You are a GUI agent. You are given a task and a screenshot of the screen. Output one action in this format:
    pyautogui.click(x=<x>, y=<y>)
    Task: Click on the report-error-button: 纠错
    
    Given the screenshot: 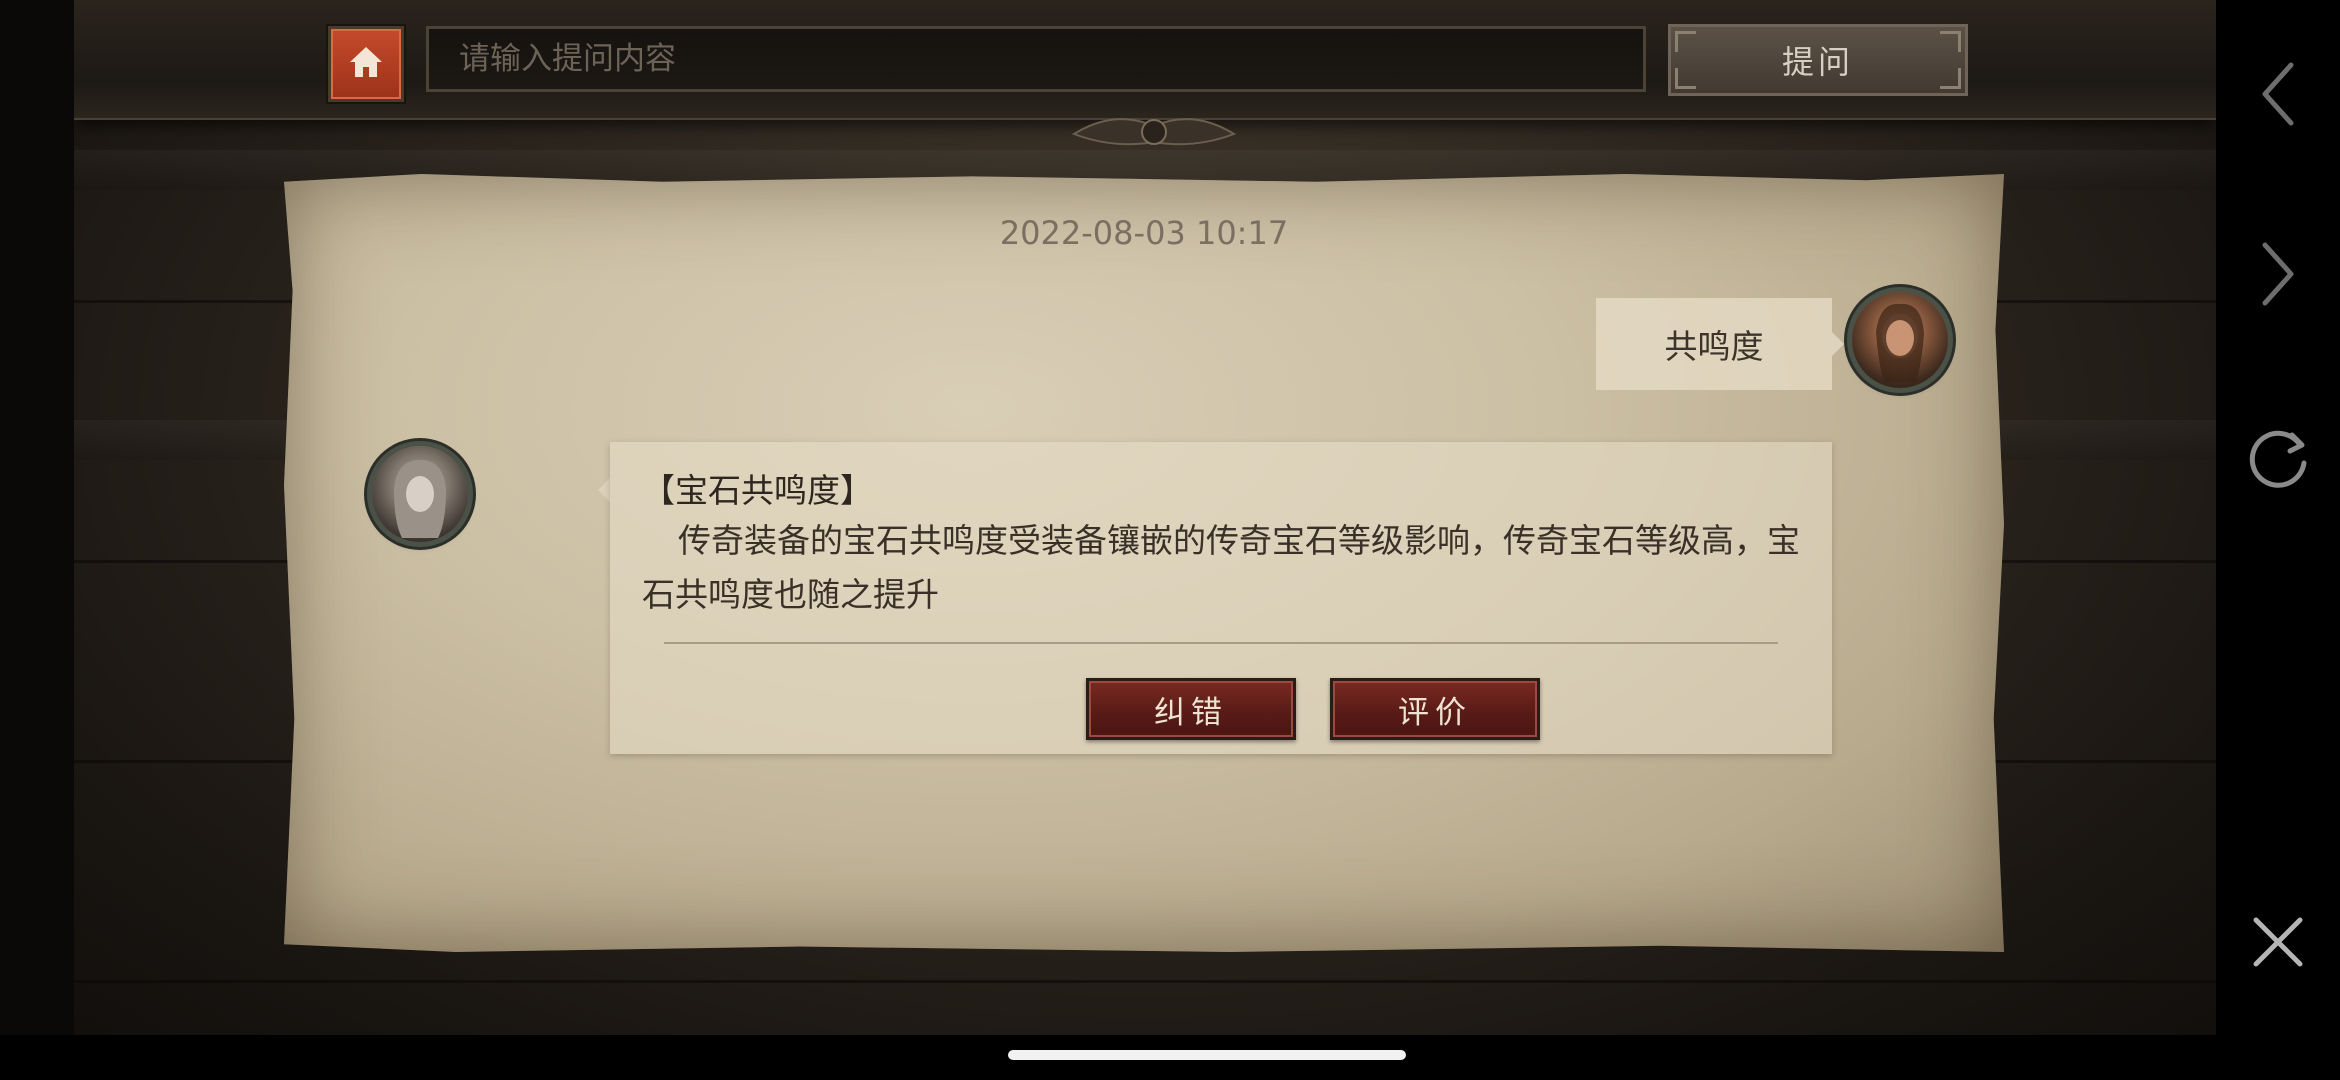 What is the action you would take?
    pyautogui.click(x=1191, y=709)
    